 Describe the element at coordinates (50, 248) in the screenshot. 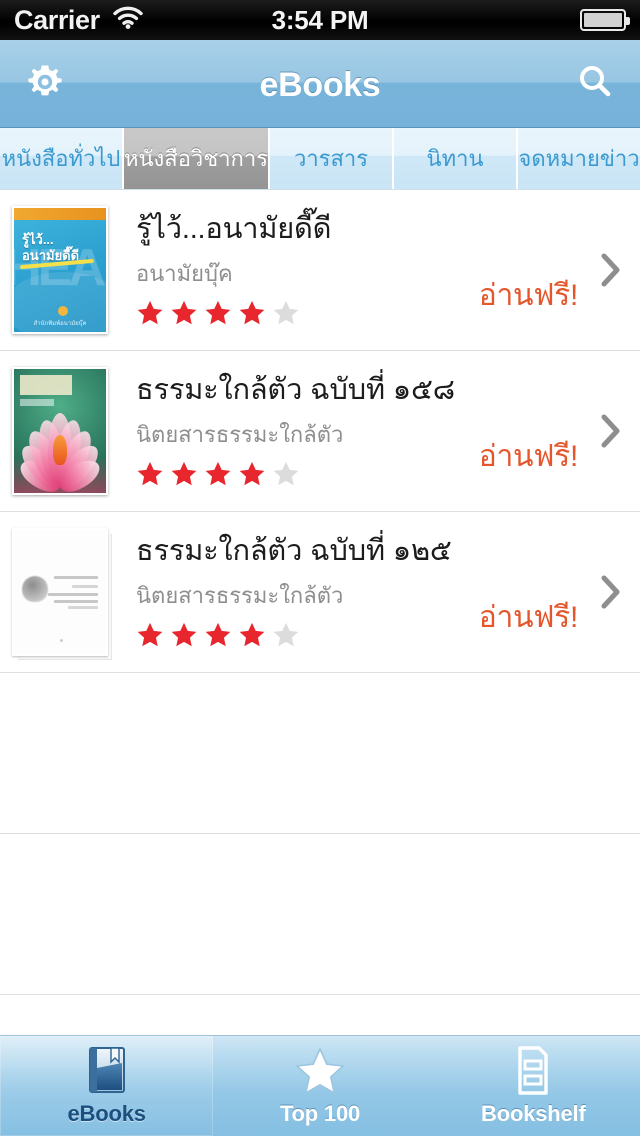

I see `cover-title: รู้ไว้... อนามัยดี๊ดี` at that location.